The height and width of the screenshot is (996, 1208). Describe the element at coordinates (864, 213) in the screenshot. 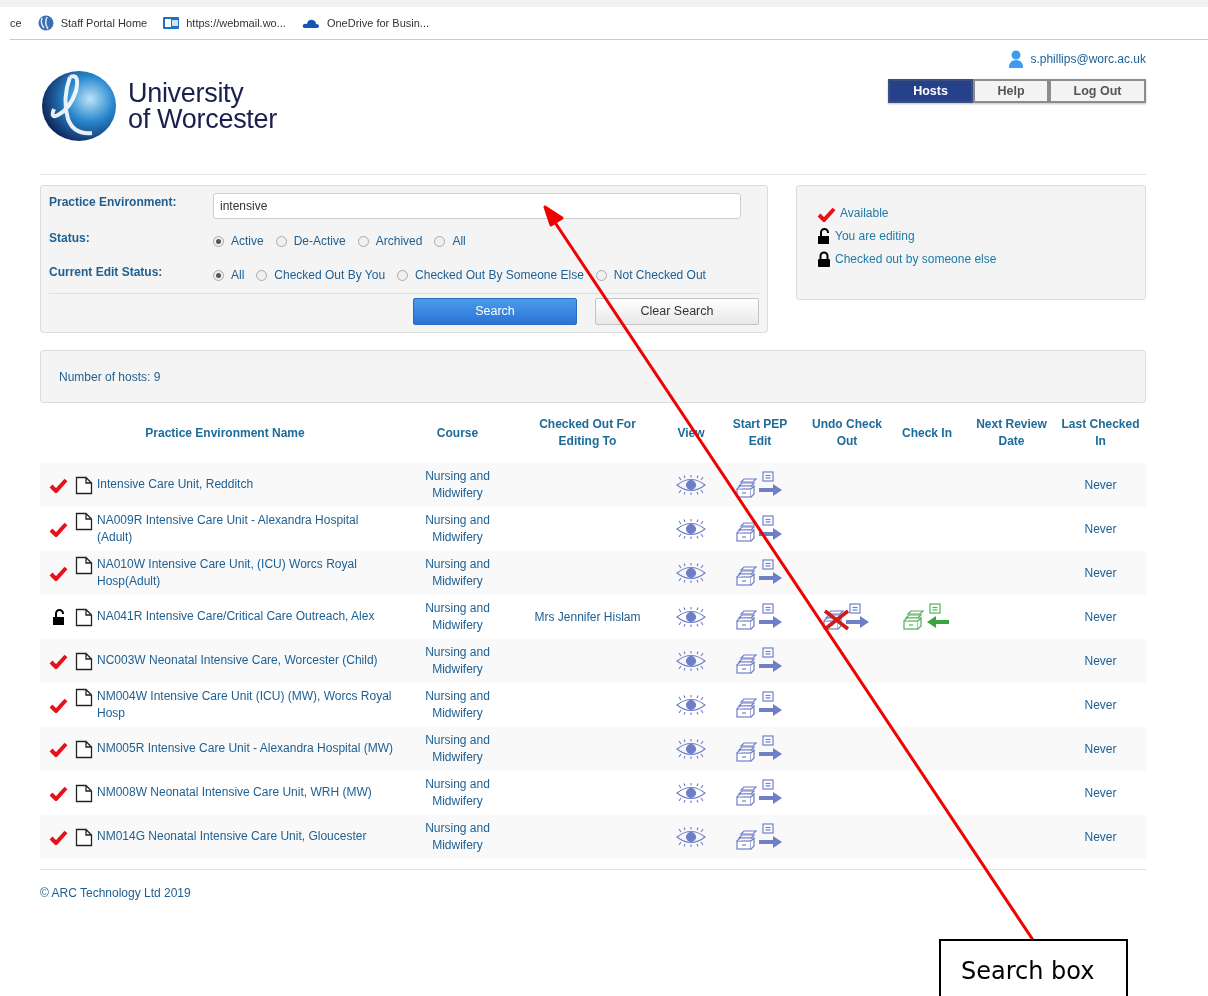

I see `legend-label: Available` at that location.